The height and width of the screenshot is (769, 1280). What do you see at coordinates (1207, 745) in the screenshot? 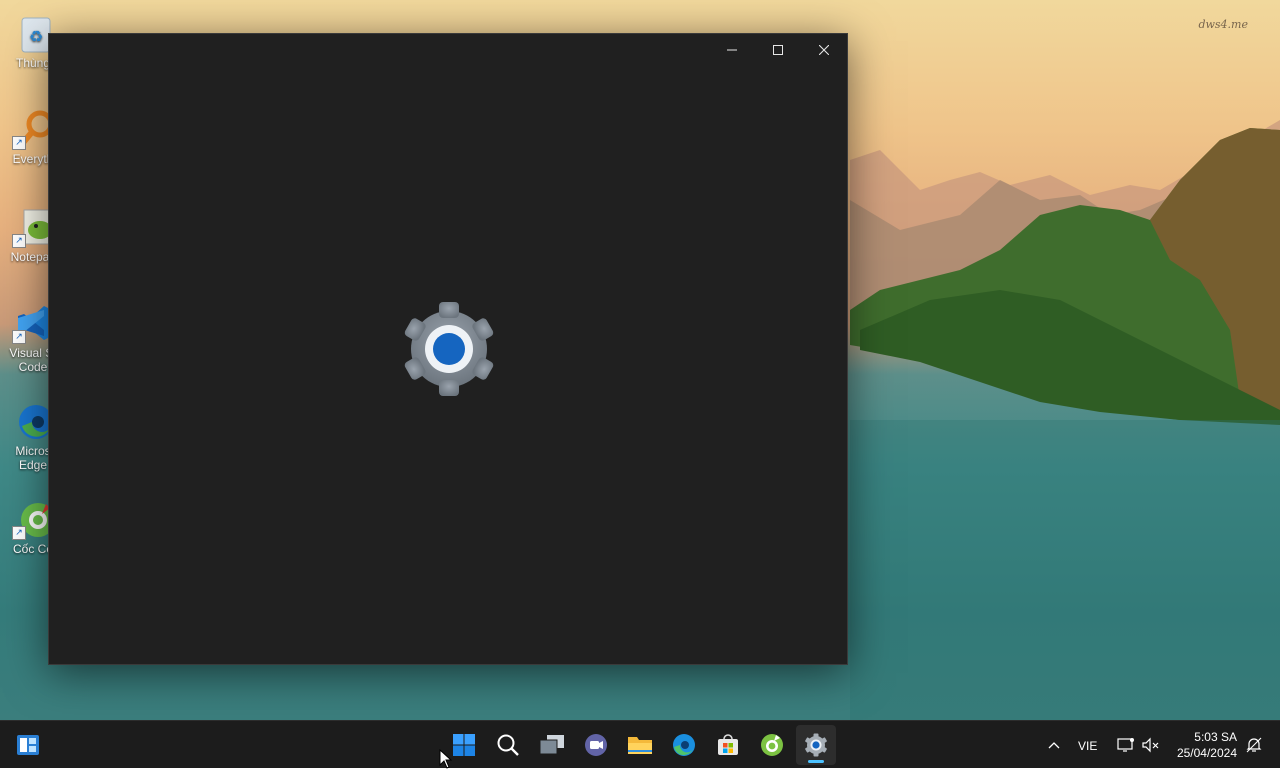
I see `system-clock: 5:03 SA 25/04/2024` at bounding box center [1207, 745].